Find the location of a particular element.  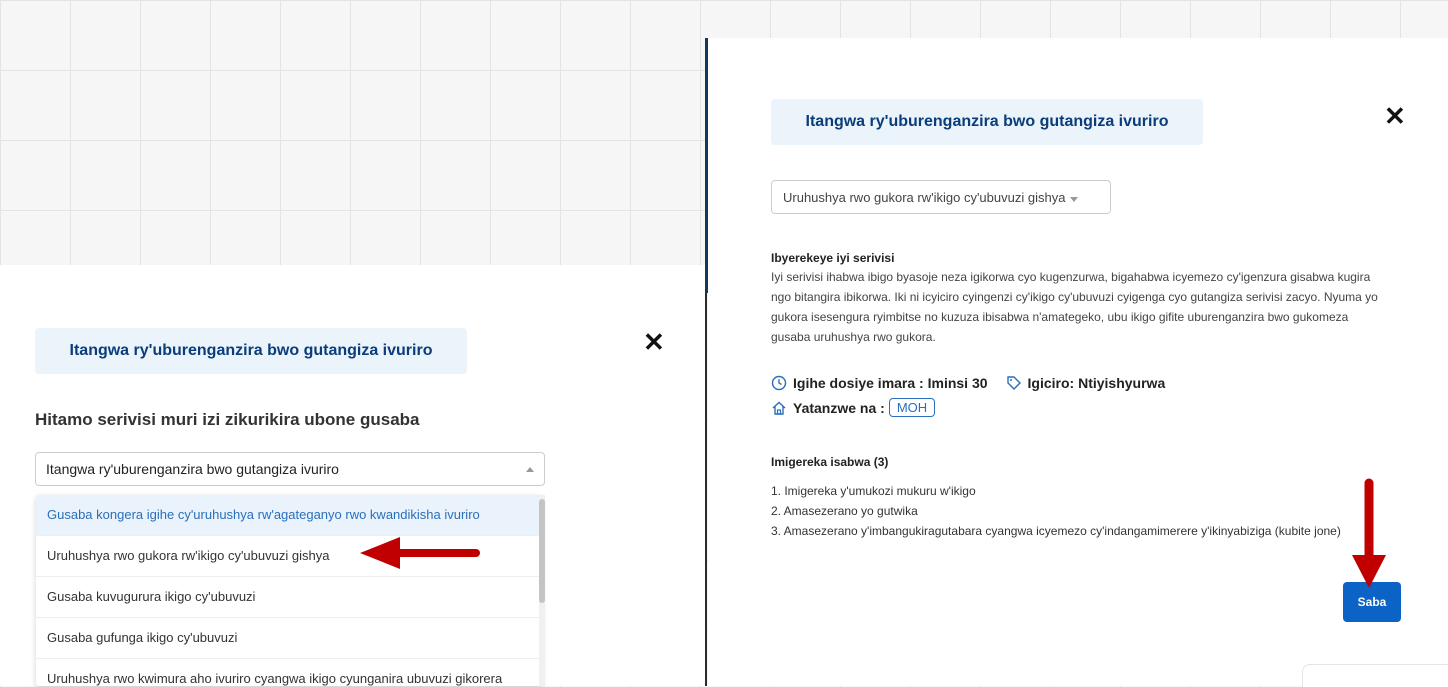

provider-label: Yatanzwe na : is located at coordinates (839, 407).